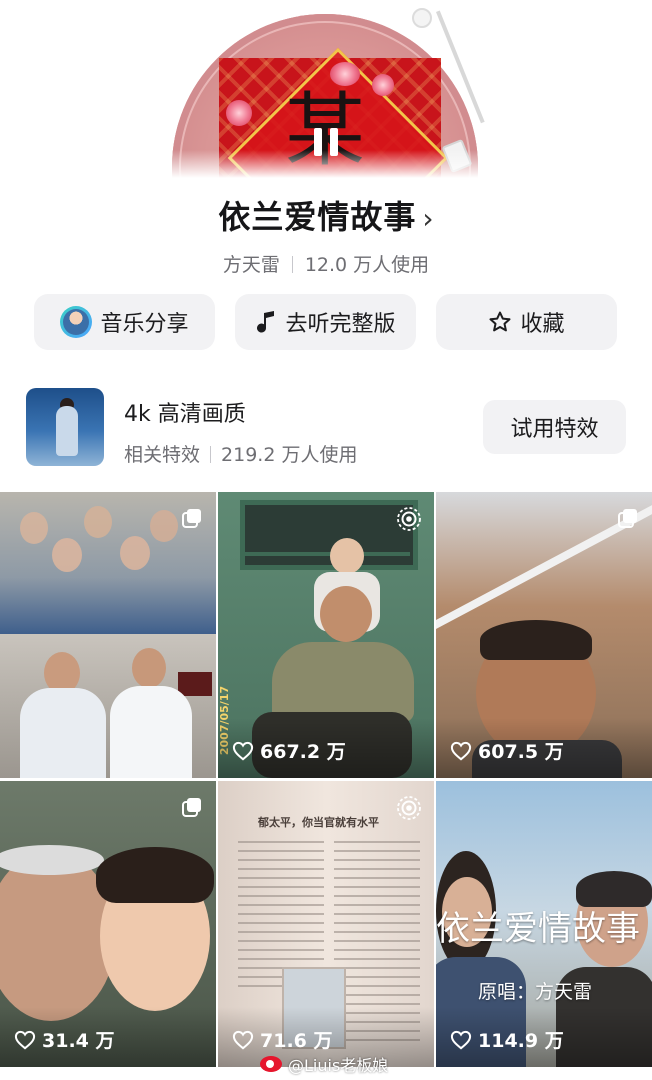  I want to click on thumb-figure, so click(67, 431).